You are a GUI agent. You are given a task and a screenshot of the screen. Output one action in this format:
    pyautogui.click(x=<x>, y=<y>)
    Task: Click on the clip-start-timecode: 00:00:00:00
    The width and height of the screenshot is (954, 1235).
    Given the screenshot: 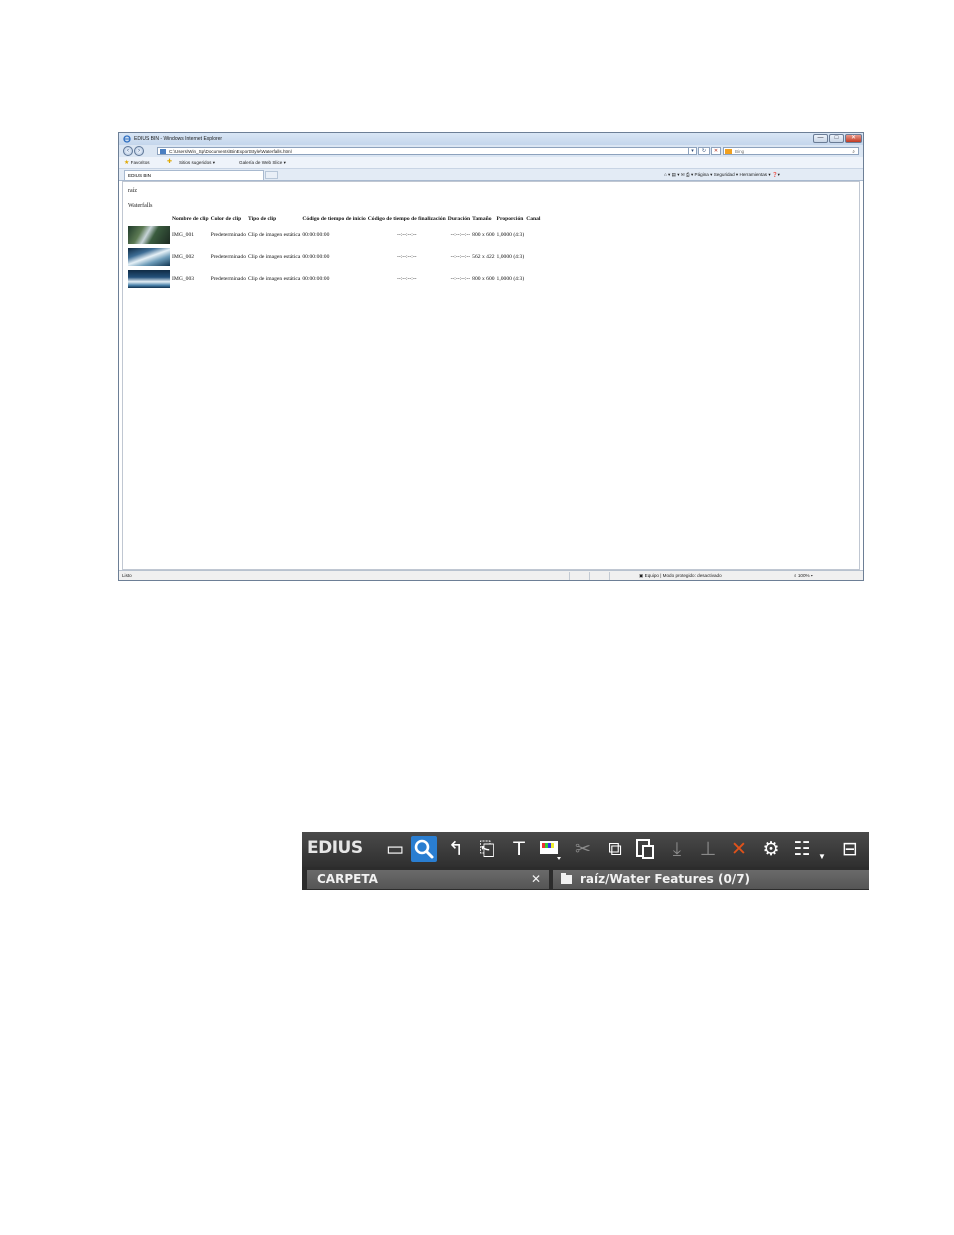 What is the action you would take?
    pyautogui.click(x=316, y=235)
    